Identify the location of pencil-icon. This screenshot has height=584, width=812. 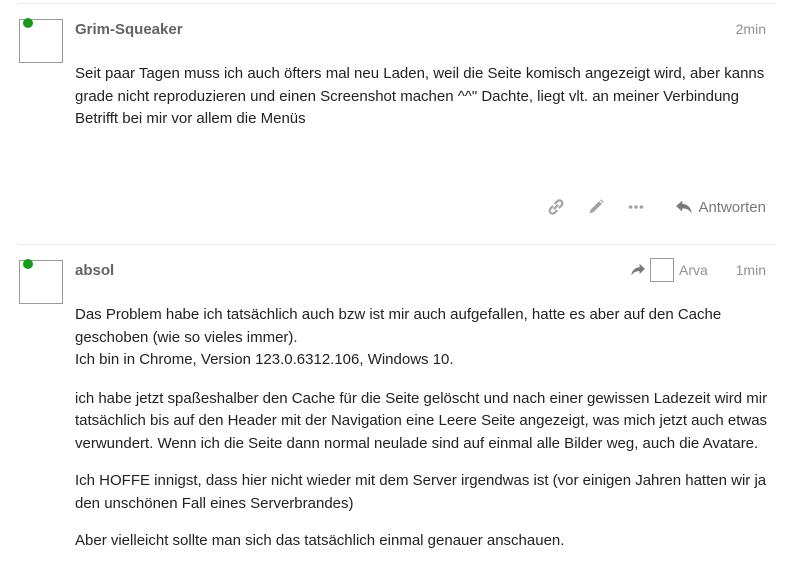
(596, 207).